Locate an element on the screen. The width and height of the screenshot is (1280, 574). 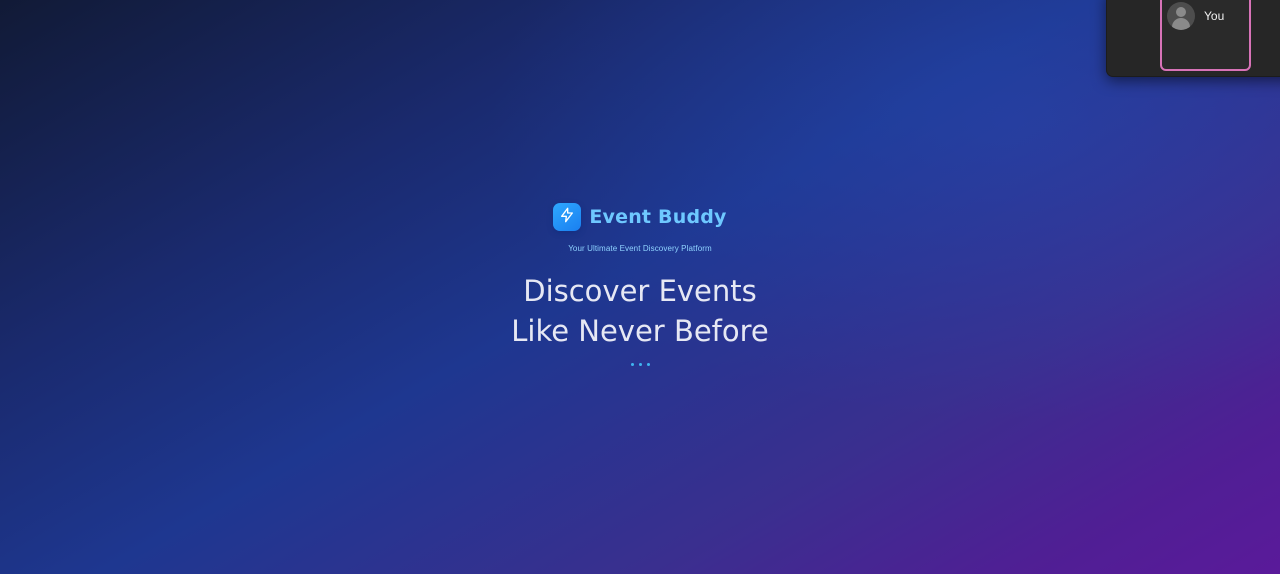
video-call-overlay: You is located at coordinates (1193, 38).